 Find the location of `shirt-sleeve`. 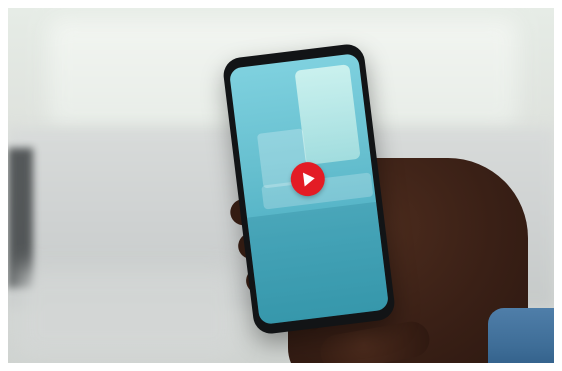

shirt-sleeve is located at coordinates (521, 335).